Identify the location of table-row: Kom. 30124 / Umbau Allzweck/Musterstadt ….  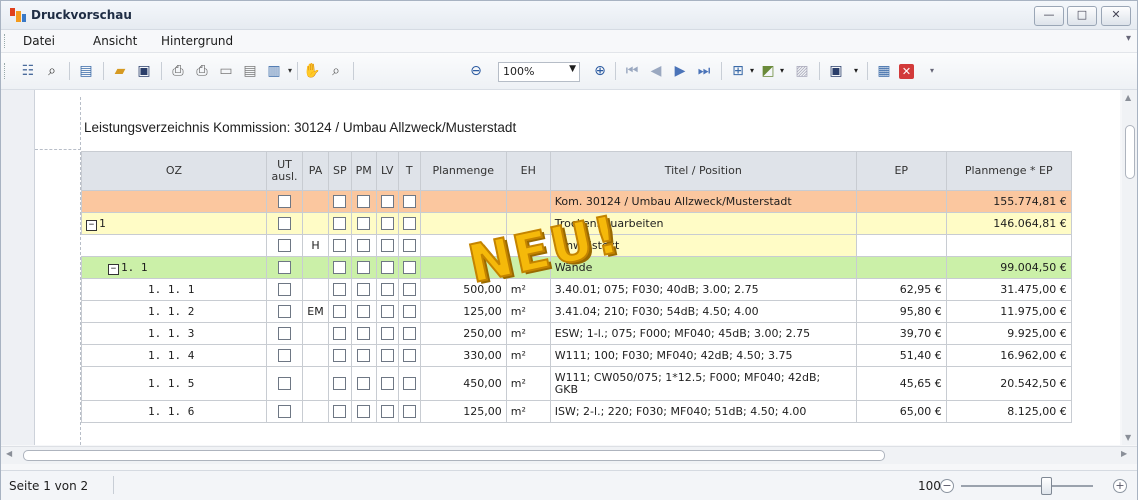
(576, 201).